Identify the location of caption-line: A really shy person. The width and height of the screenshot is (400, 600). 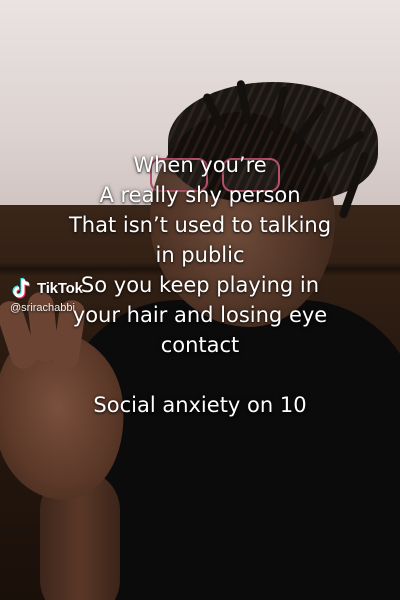
(200, 195).